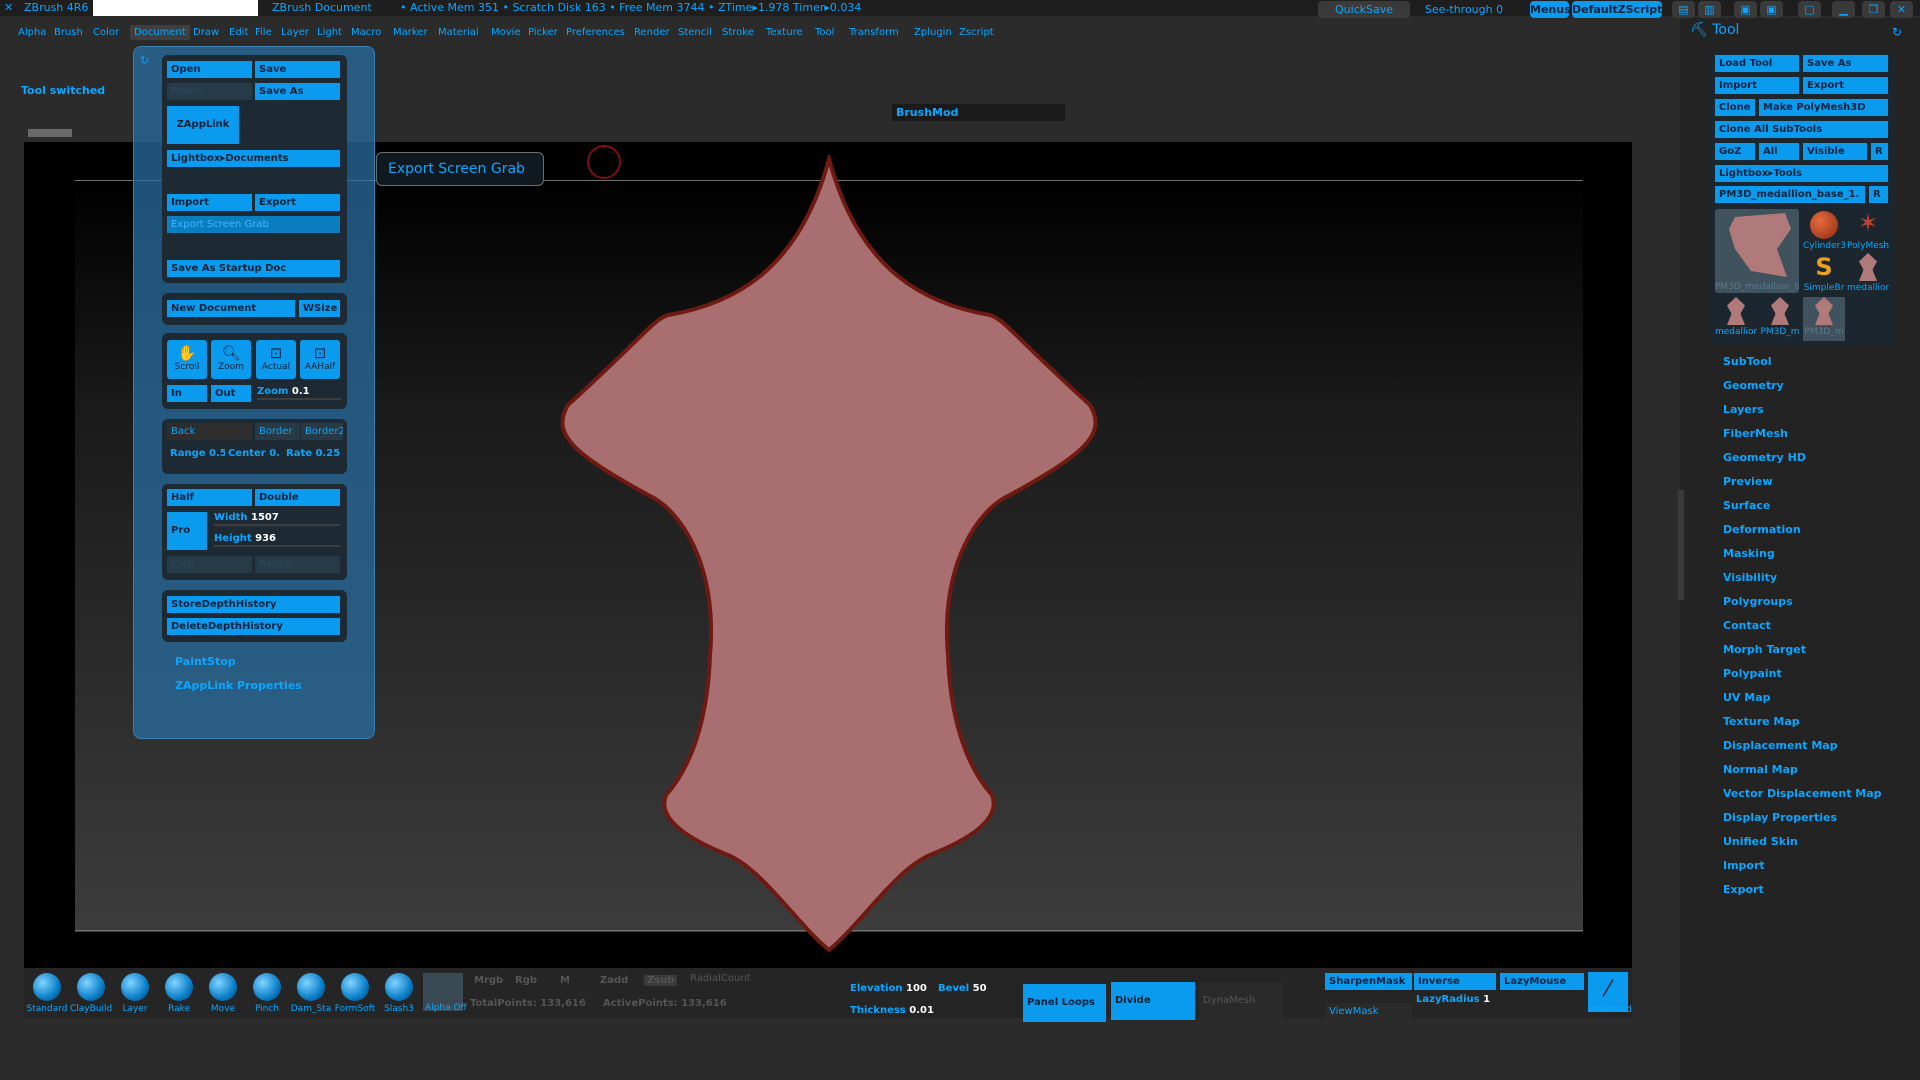  I want to click on menu-brush: Brush, so click(68, 32).